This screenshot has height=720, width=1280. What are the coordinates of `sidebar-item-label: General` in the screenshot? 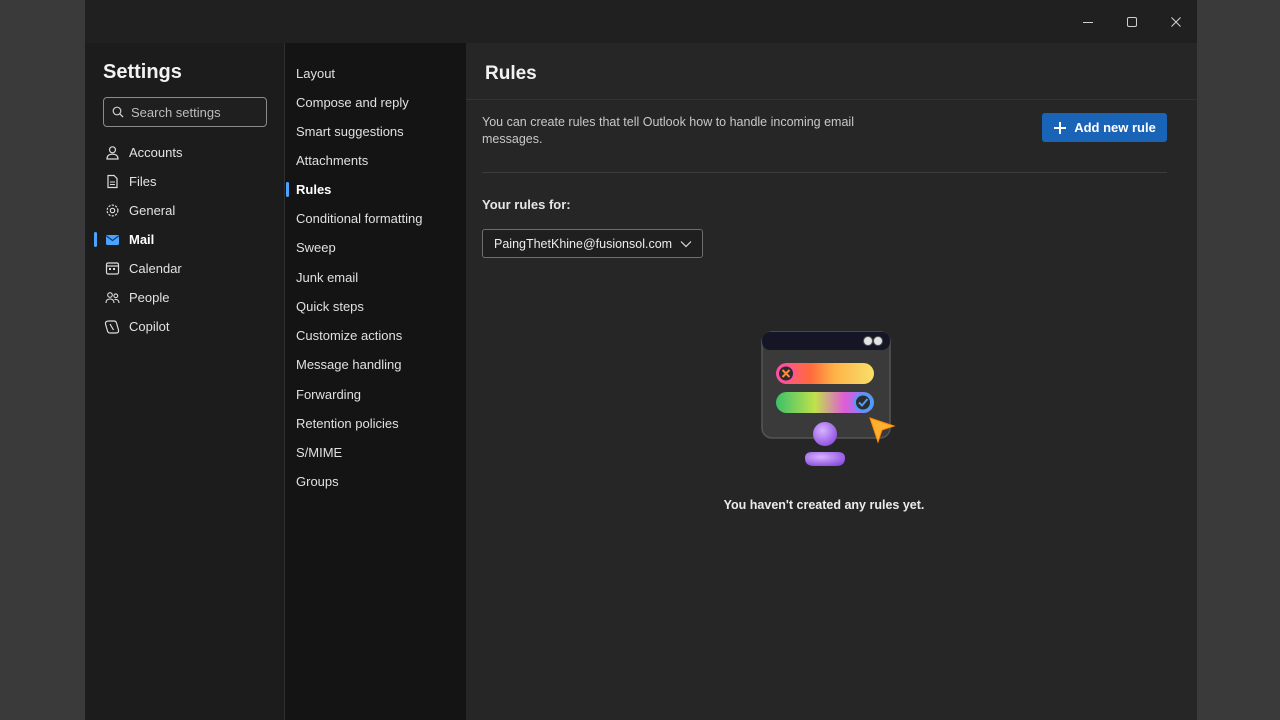 It's located at (152, 210).